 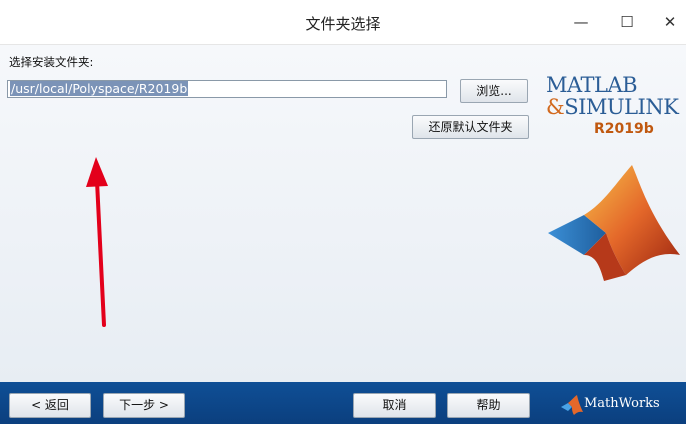 I want to click on back-button: < 返回, so click(x=50, y=405).